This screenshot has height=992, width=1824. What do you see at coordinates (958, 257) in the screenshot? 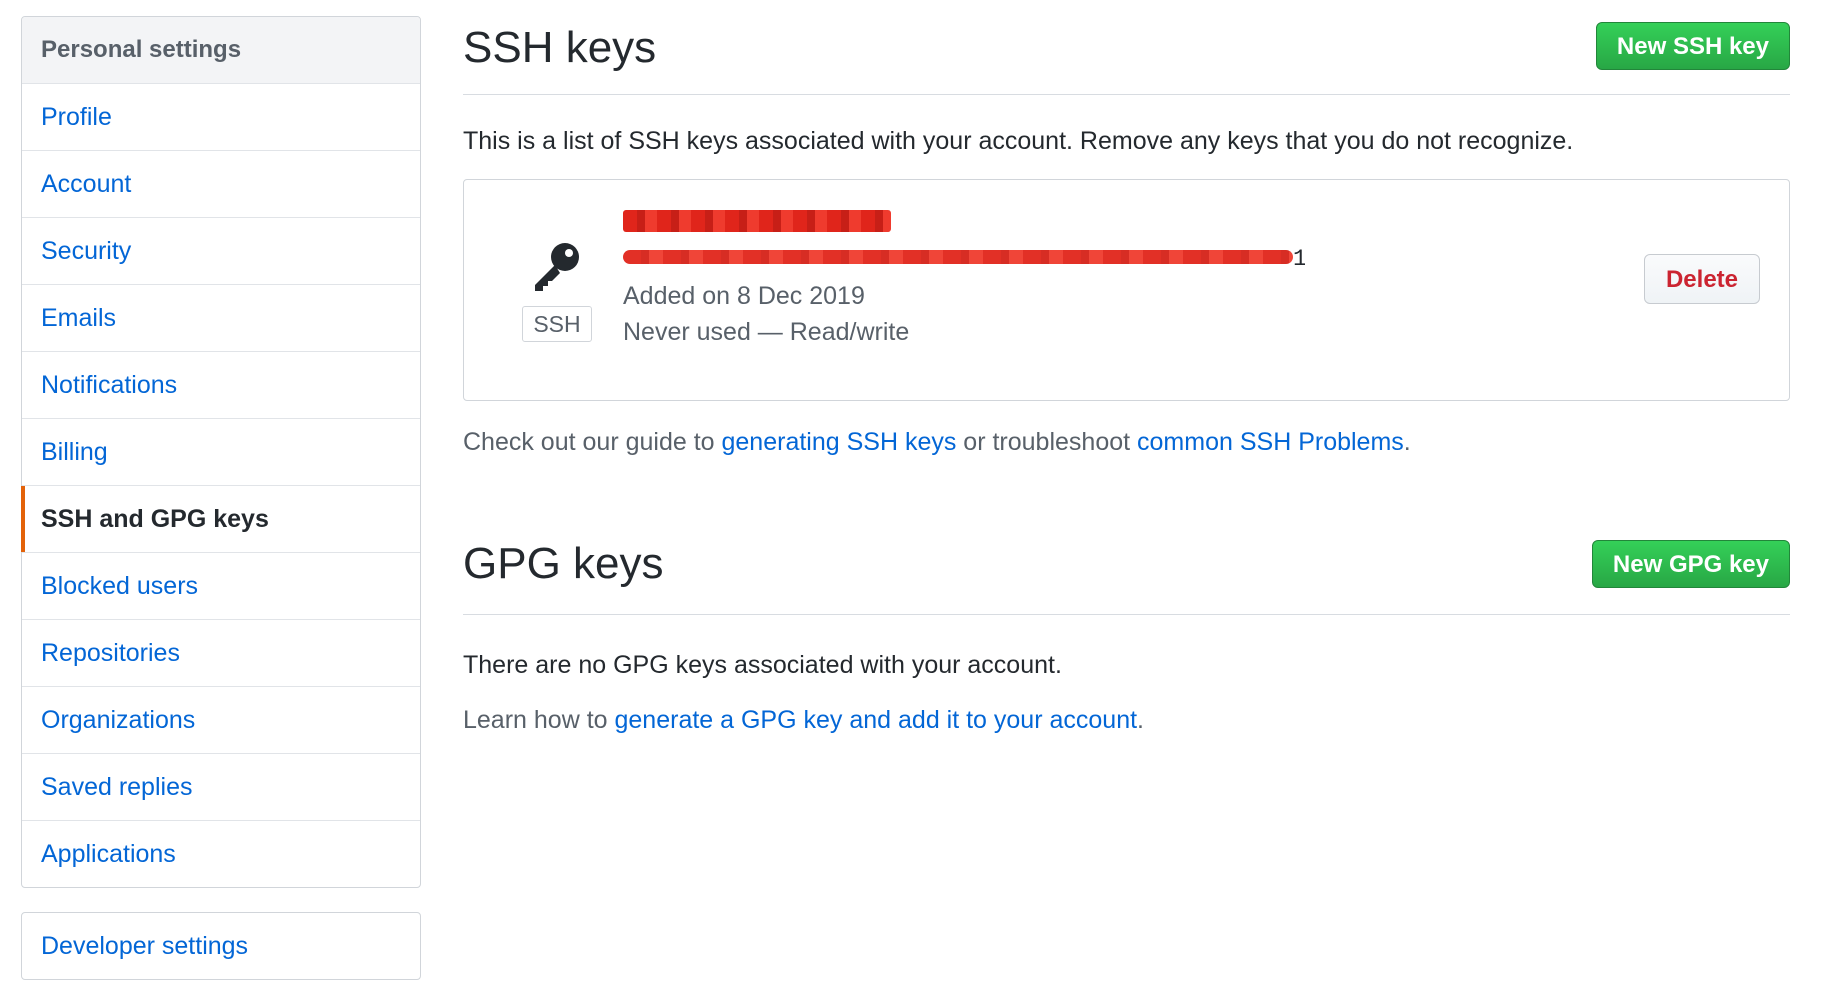
I see `redacted-fingerprint` at bounding box center [958, 257].